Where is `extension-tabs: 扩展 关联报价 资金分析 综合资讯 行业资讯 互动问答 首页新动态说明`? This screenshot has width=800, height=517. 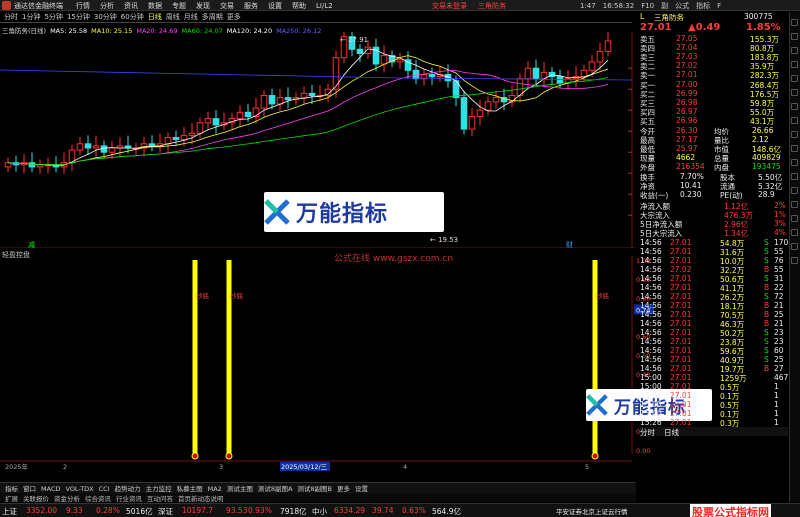 extension-tabs: 扩展 关联报价 资金分析 综合资讯 行业资讯 互动问答 首页新动态说明 is located at coordinates (318, 498).